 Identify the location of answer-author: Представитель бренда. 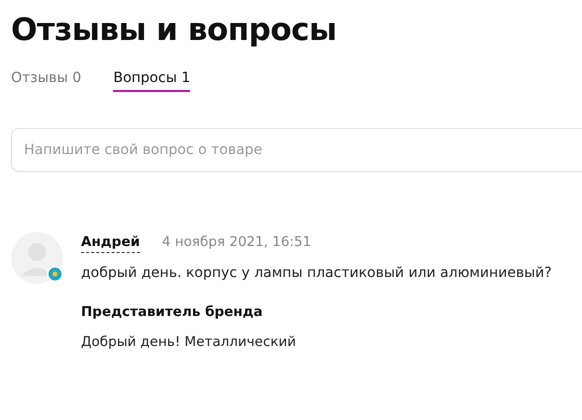
(172, 312).